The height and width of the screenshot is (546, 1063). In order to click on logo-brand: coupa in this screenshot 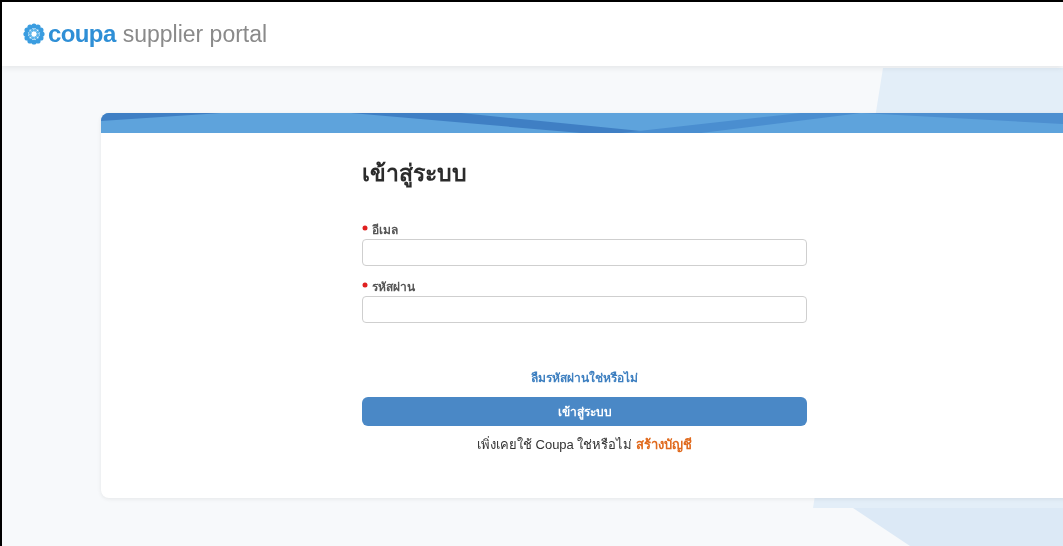, I will do `click(82, 34)`.